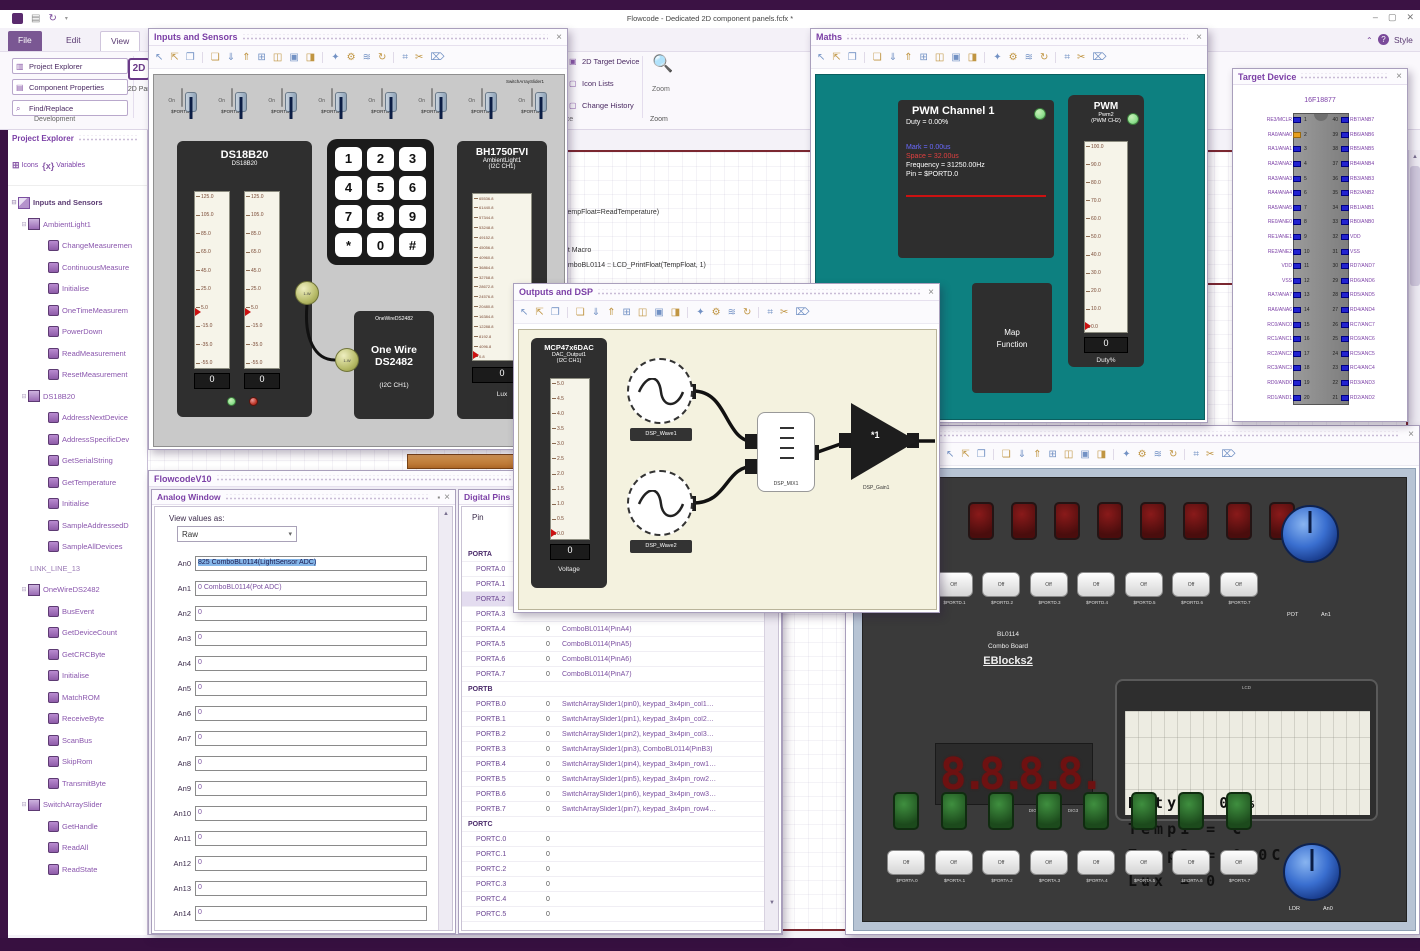 The width and height of the screenshot is (1420, 951). I want to click on view-item-icon-lists: ▢ Icon Lists, so click(591, 83).